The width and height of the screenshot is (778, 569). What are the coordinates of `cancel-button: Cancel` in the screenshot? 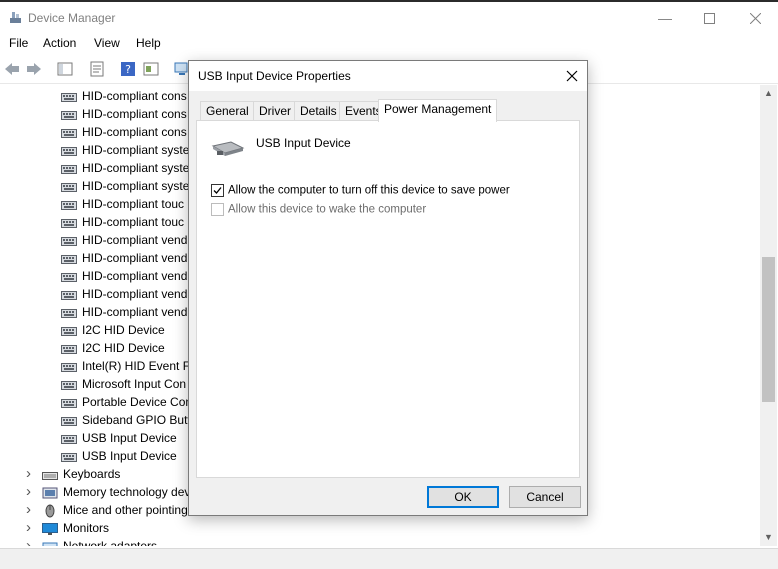 It's located at (545, 497).